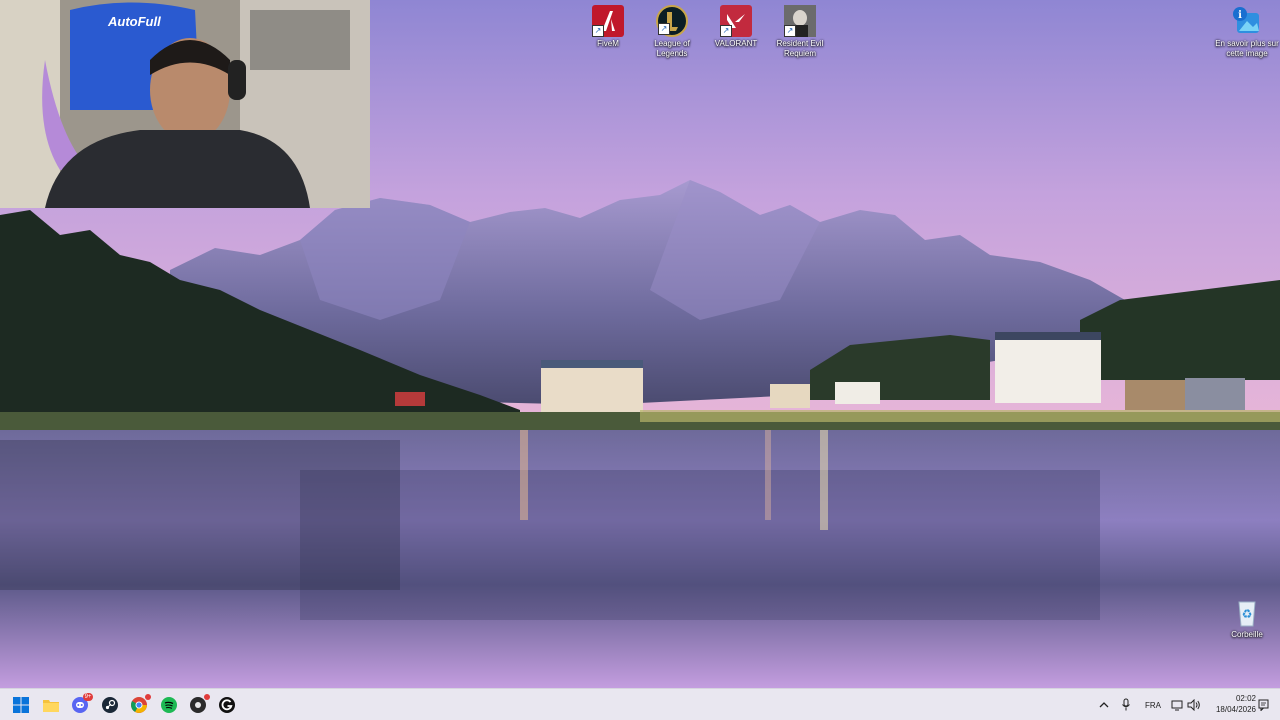  I want to click on start-button, so click(21, 705).